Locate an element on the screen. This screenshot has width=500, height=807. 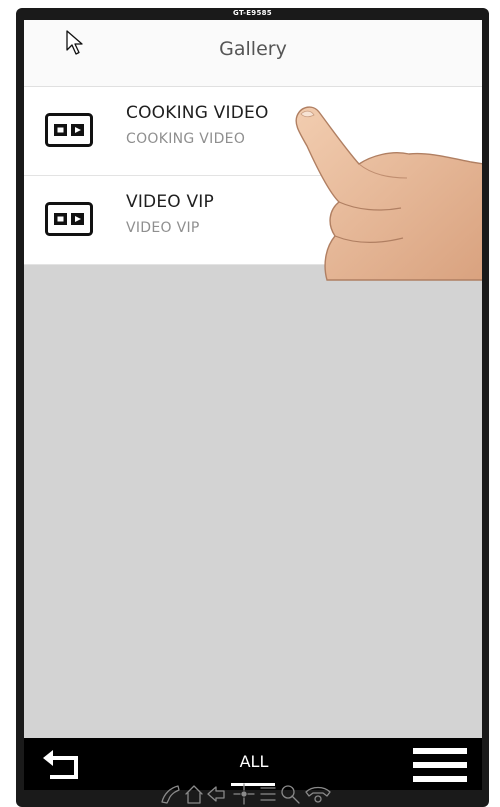
home-icon is located at coordinates (193, 794).